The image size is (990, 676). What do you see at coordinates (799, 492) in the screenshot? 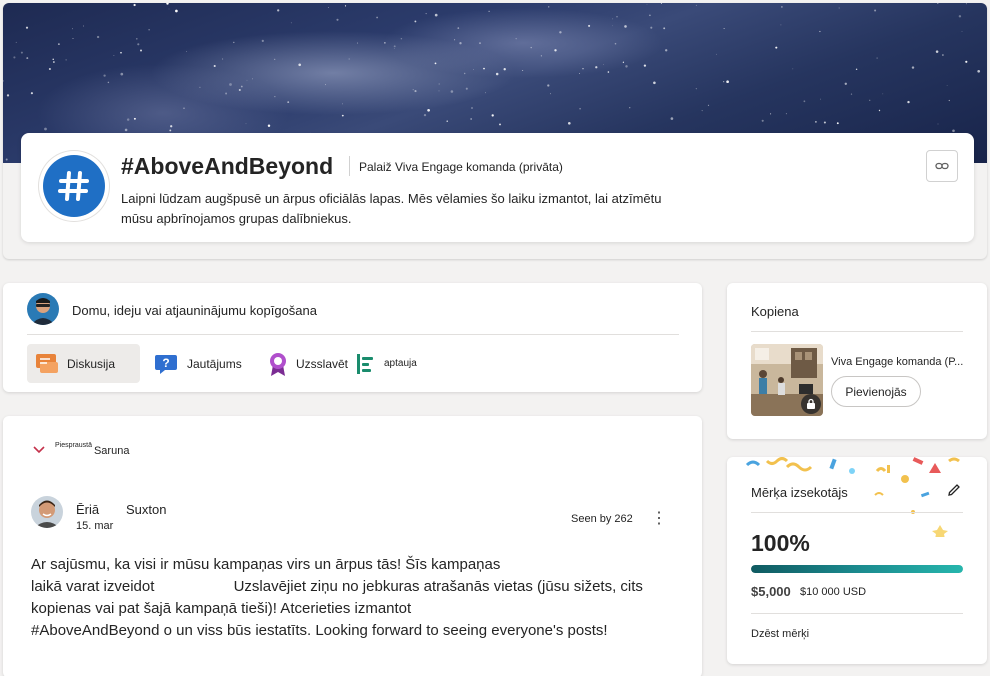
I see `goal-title: Mērķa izsekotājs` at bounding box center [799, 492].